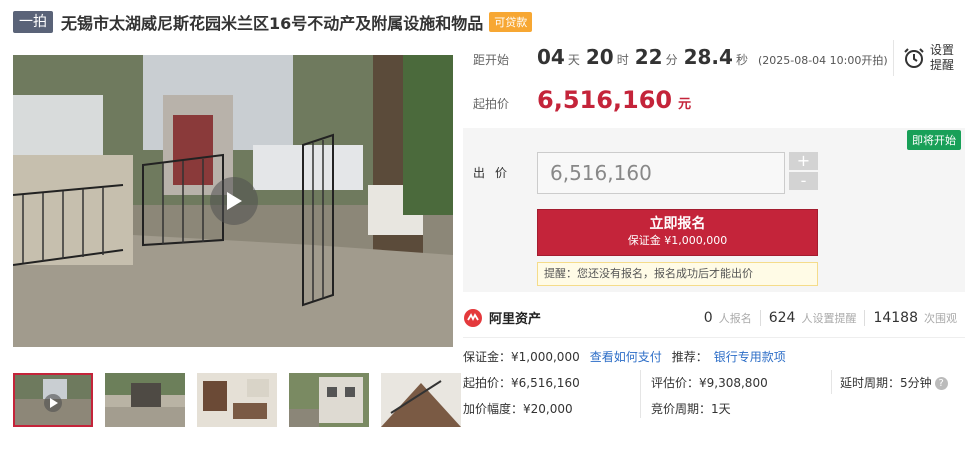 The image size is (965, 452). I want to click on title-bar: 一拍 无锡市太湖威尼斯花园米兰区16号不动产及附属设施和物品 可贷款, so click(273, 22).